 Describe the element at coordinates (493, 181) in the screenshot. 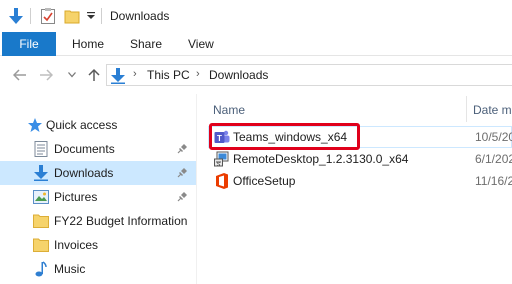

I see `file-date: 11/16/2` at that location.